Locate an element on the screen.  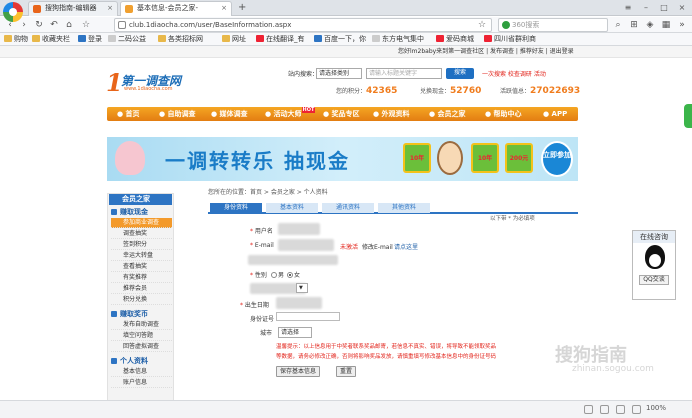
sidebar-item-checkin: 签到积分 is located at coordinates (141, 245).